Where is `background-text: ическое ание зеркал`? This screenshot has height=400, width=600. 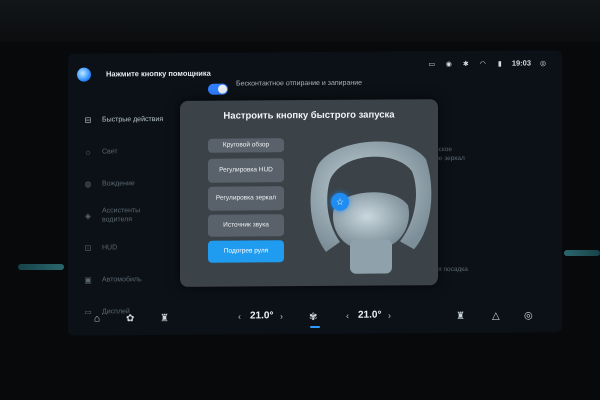 background-text: ическое ание зеркал is located at coordinates (488, 153).